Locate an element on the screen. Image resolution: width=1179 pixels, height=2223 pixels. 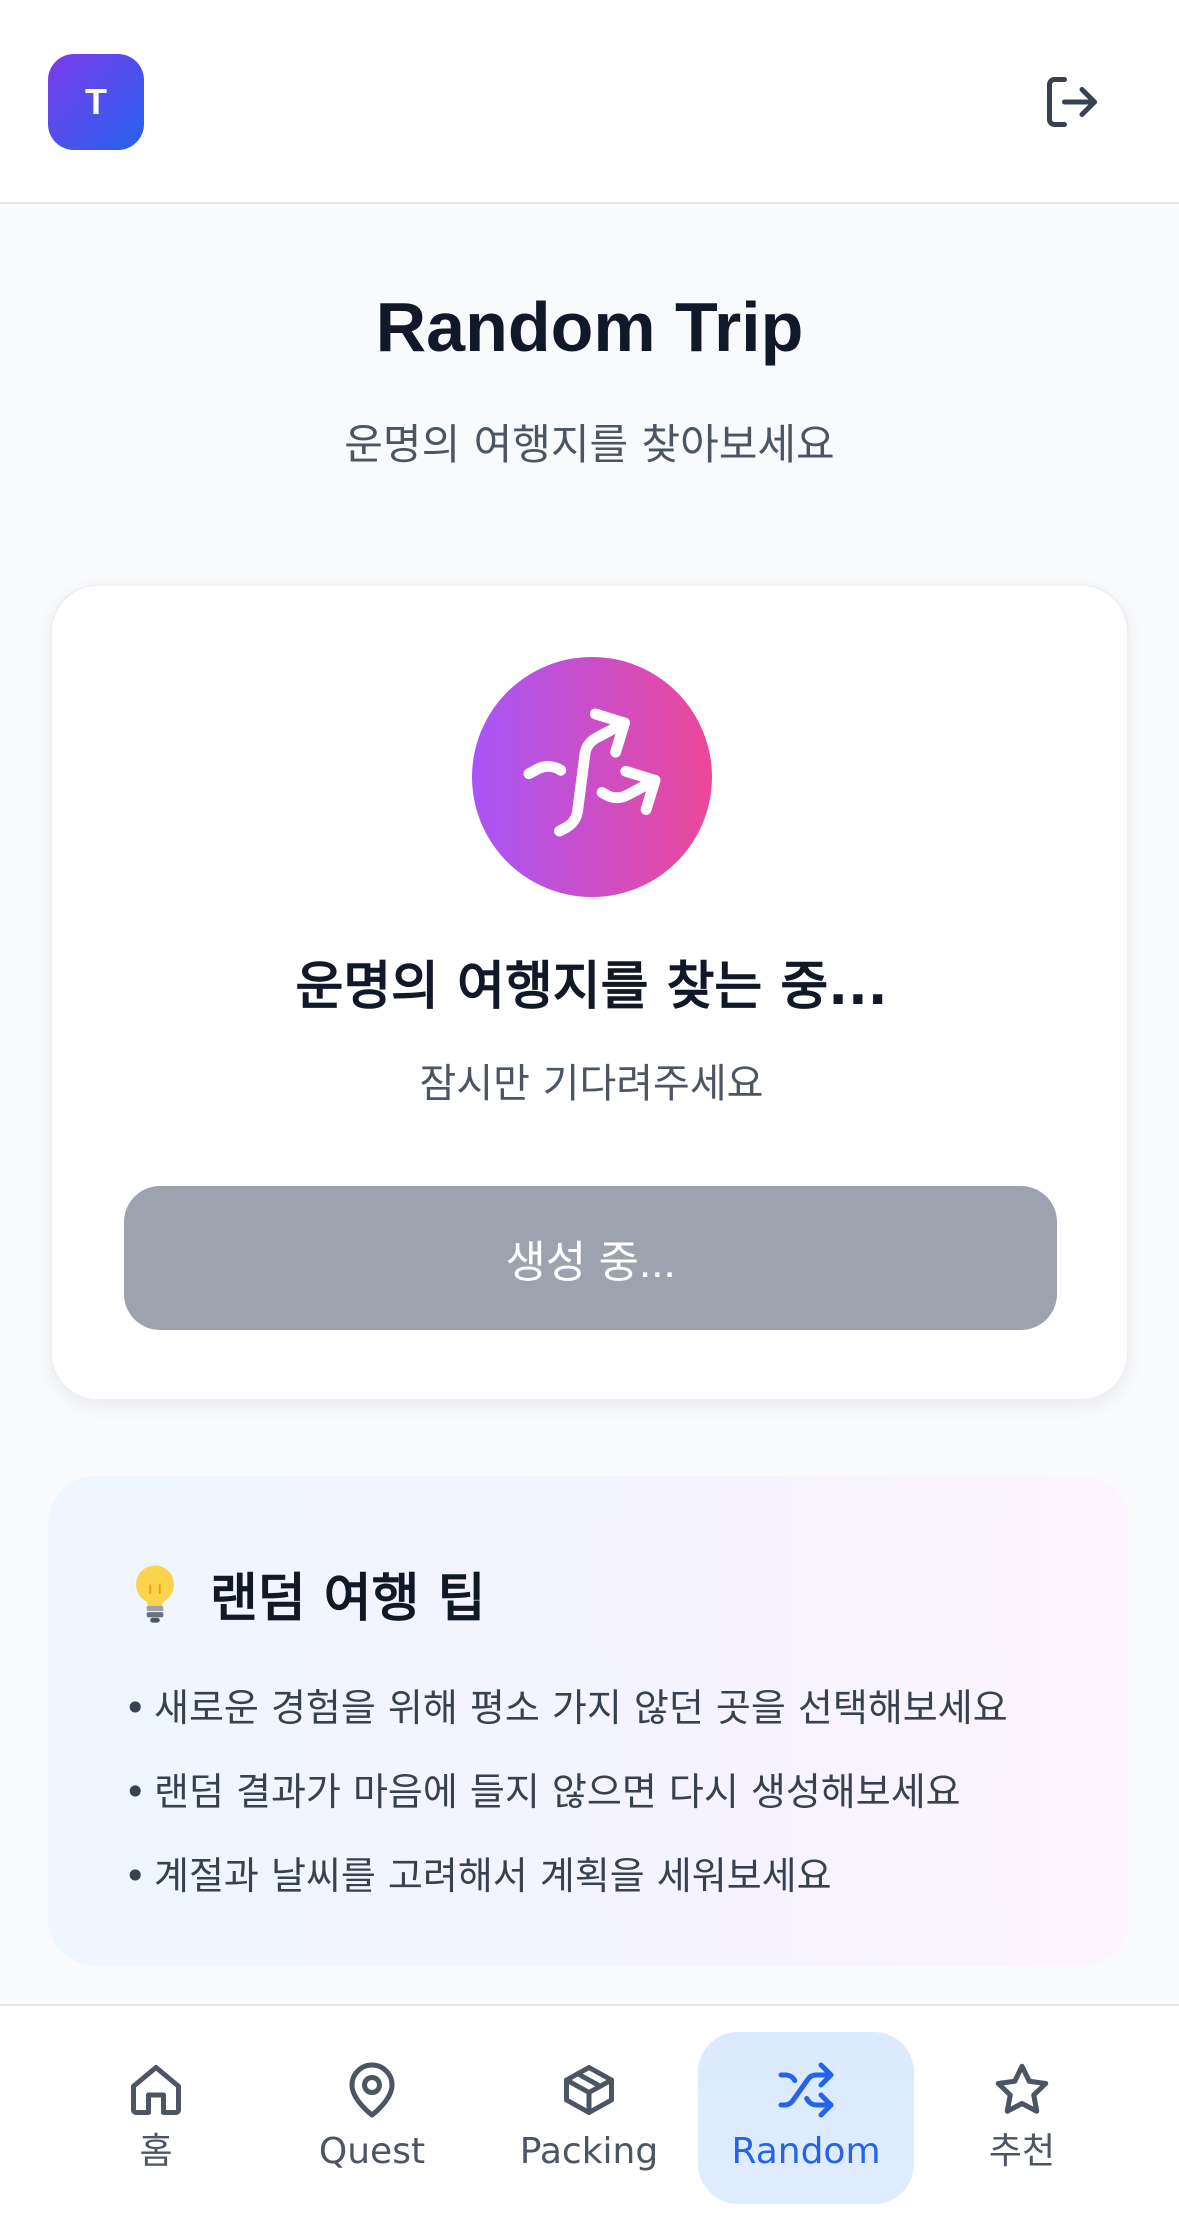
tips-heading: 랜덤 여행 팁 is located at coordinates (307, 1593).